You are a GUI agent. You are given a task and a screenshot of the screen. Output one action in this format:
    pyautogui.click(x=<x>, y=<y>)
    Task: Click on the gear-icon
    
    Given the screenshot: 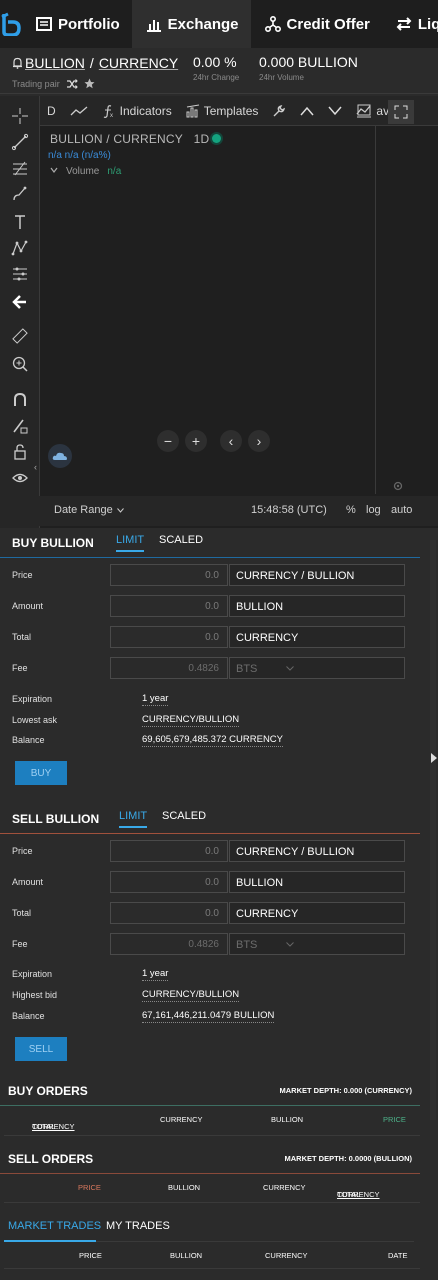 What is the action you would take?
    pyautogui.click(x=398, y=486)
    